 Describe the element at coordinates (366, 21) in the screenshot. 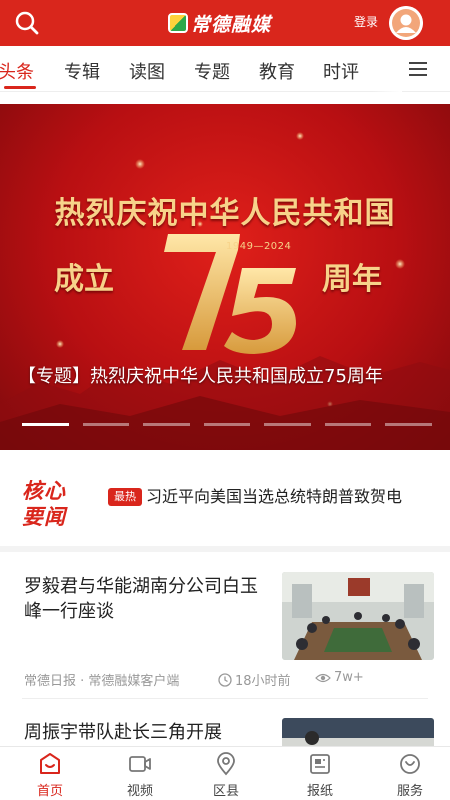

I see `login-link: 登录` at that location.